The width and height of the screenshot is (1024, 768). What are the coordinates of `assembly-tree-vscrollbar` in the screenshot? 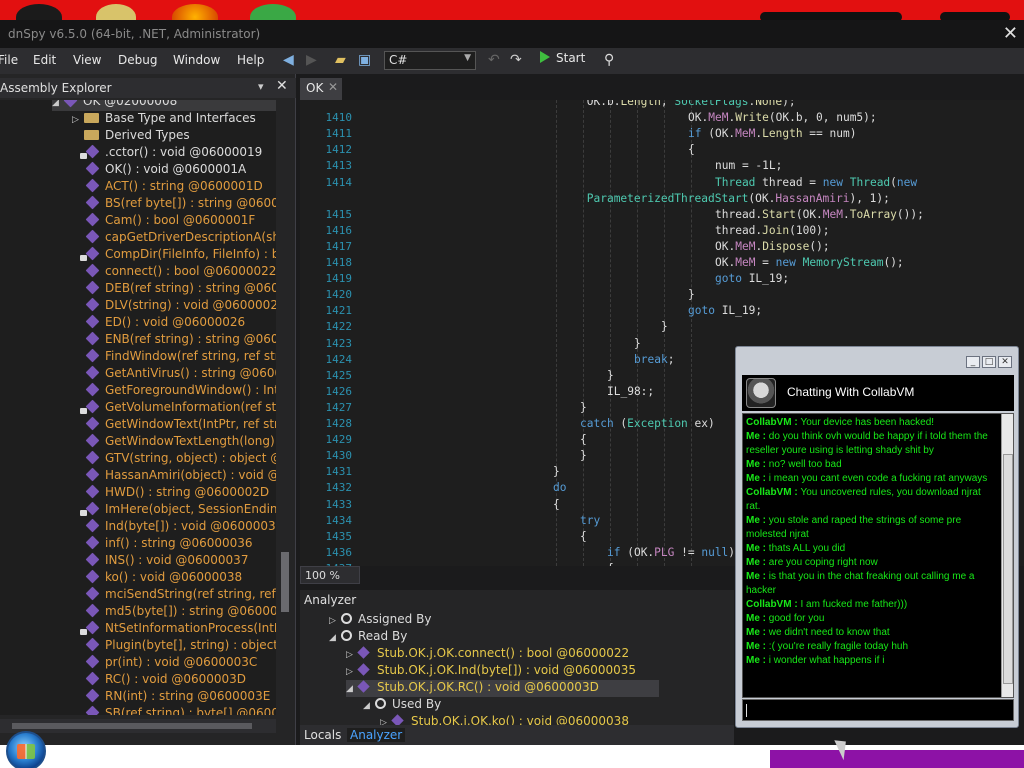 It's located at (285, 409).